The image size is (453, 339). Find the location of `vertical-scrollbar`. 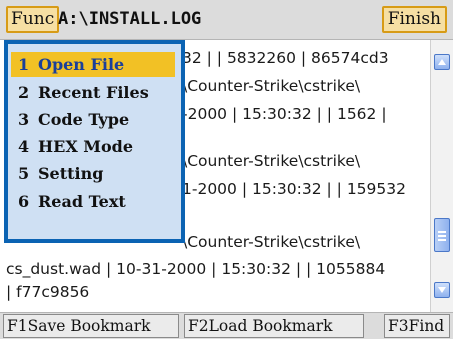

vertical-scrollbar is located at coordinates (441, 176).